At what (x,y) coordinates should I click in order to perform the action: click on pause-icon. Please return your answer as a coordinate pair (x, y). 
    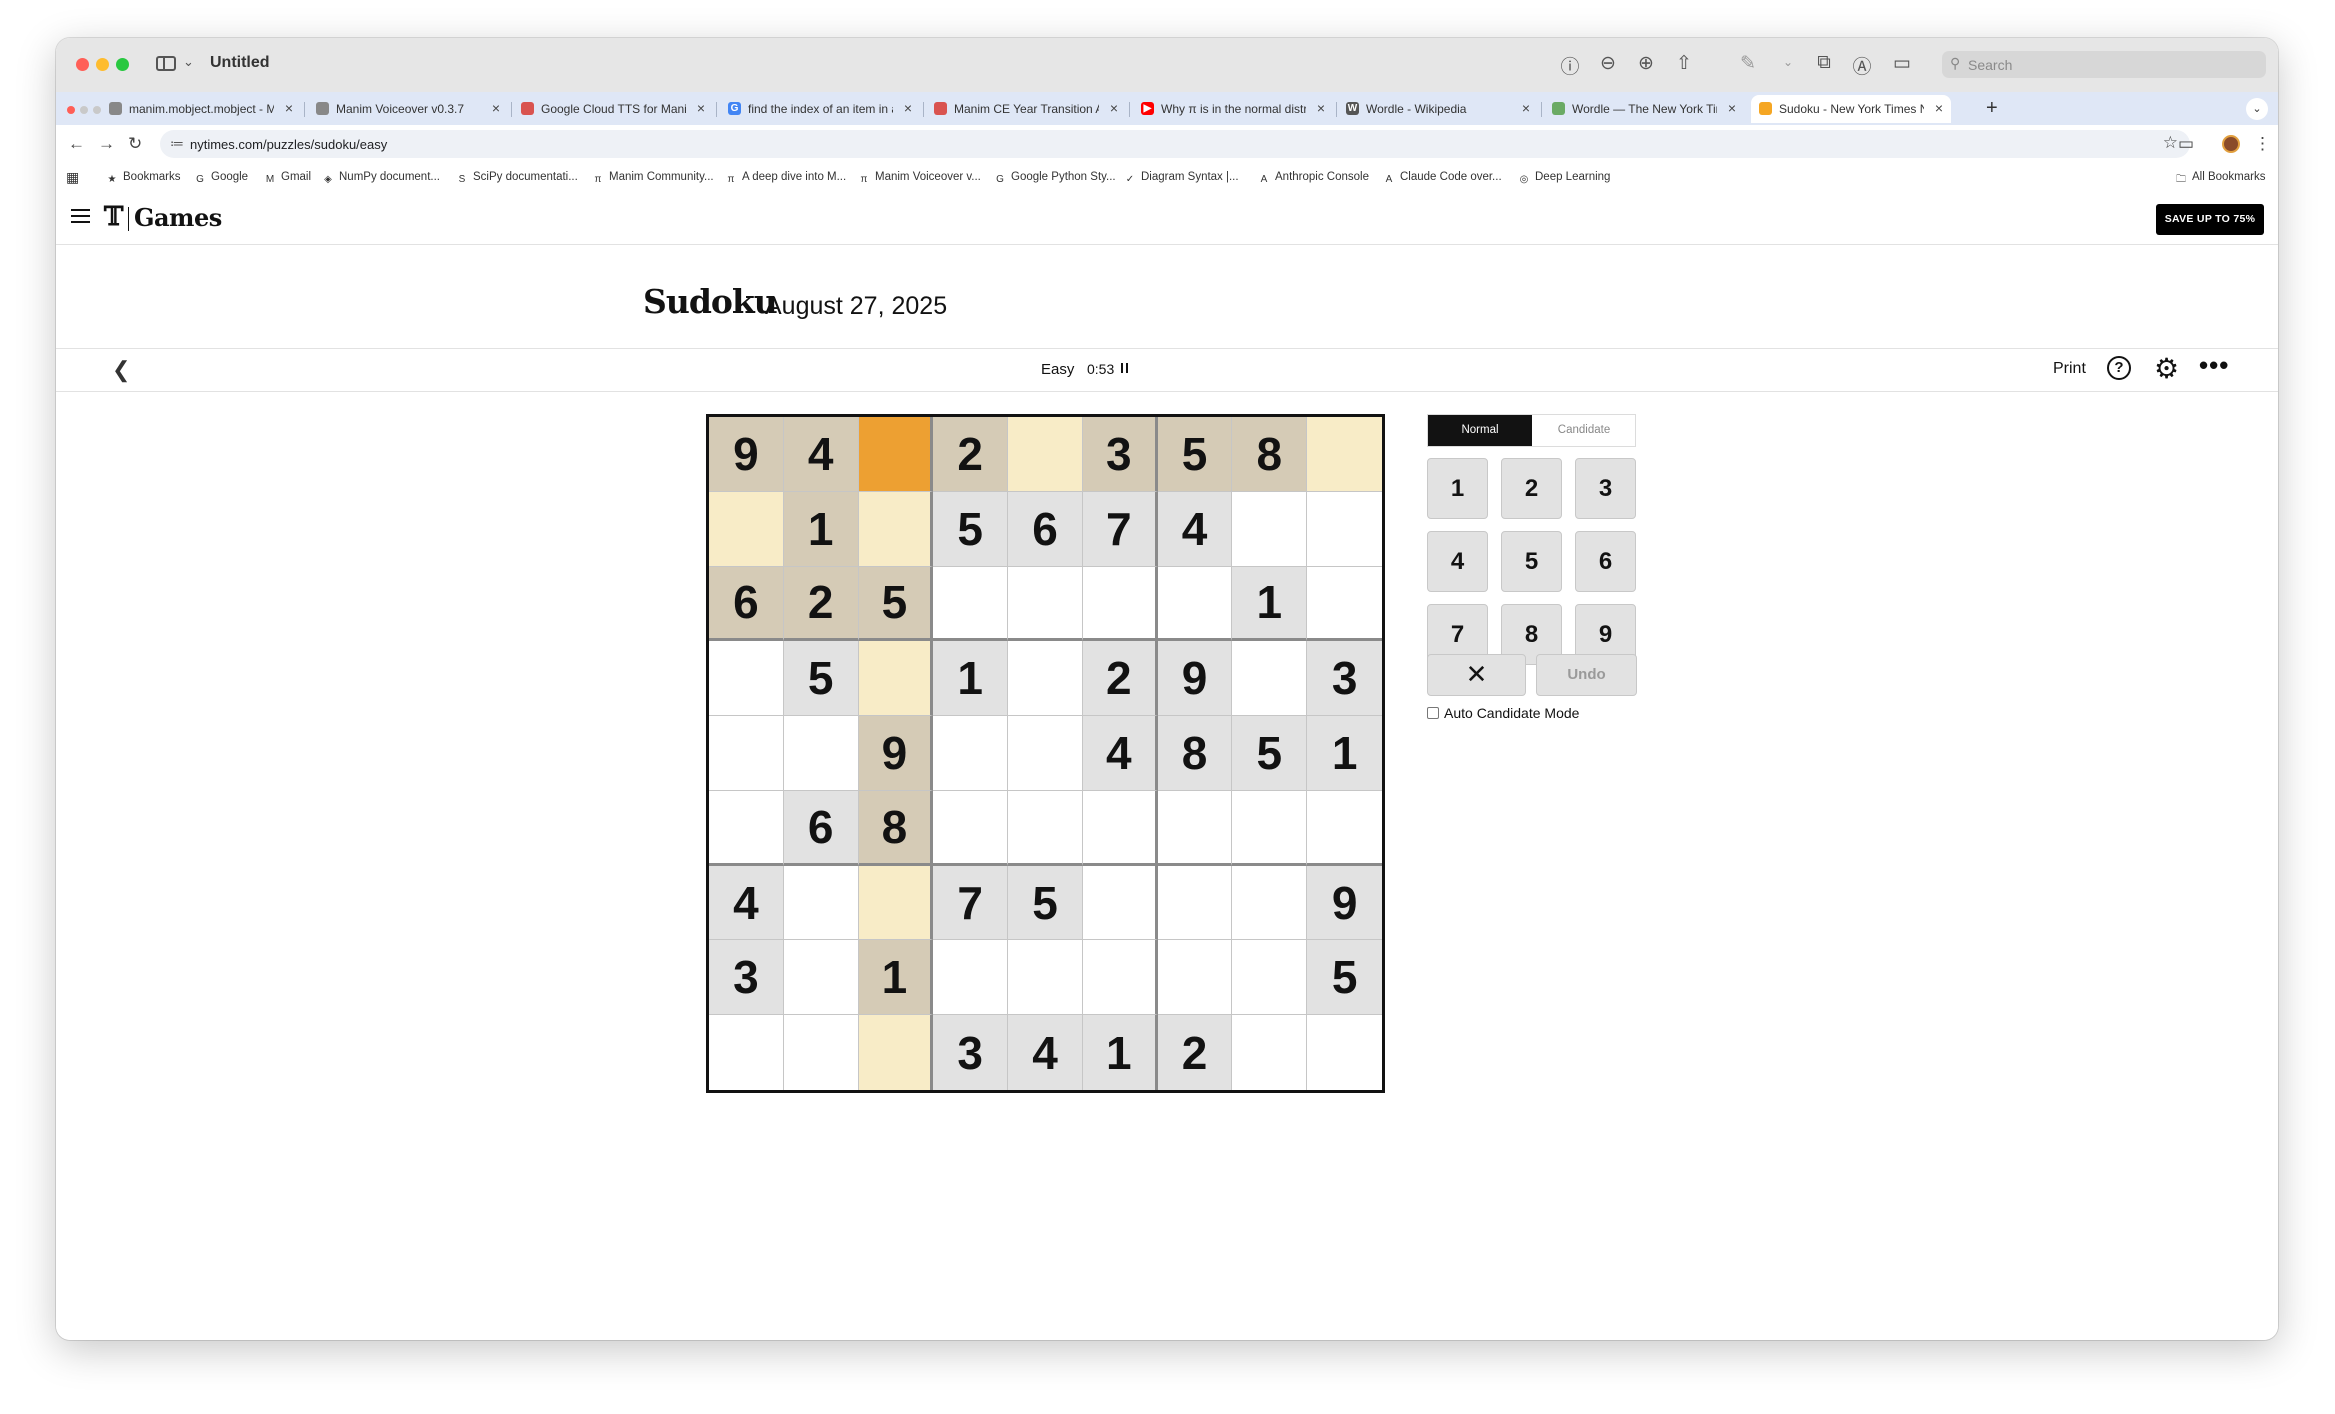
    Looking at the image, I should click on (1125, 368).